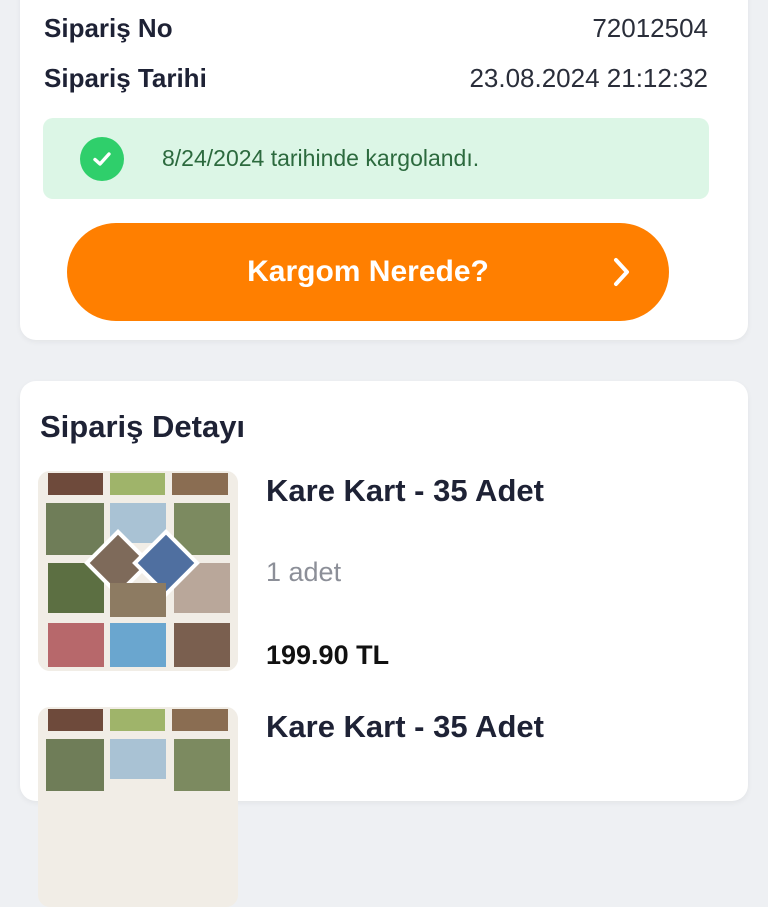 The height and width of the screenshot is (907, 768). Describe the element at coordinates (588, 78) in the screenshot. I see `order-date-value: 23.08.2024 21:12:32` at that location.